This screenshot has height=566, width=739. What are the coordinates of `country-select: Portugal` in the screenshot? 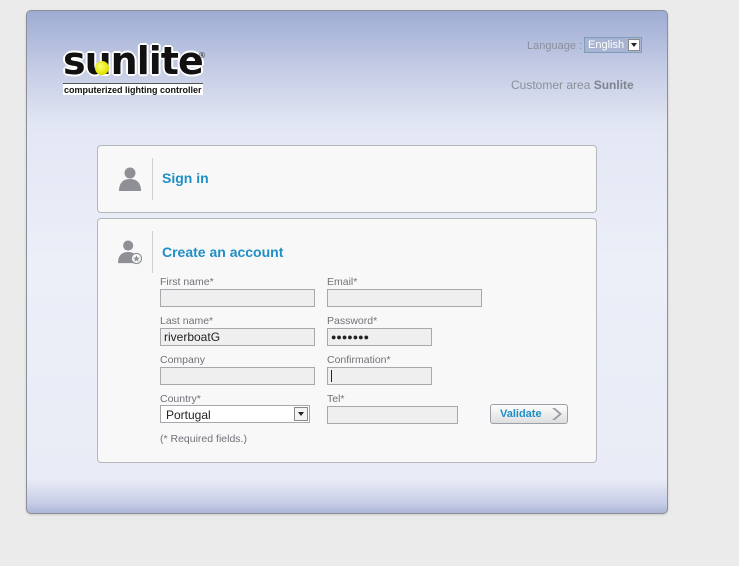 It's located at (235, 414).